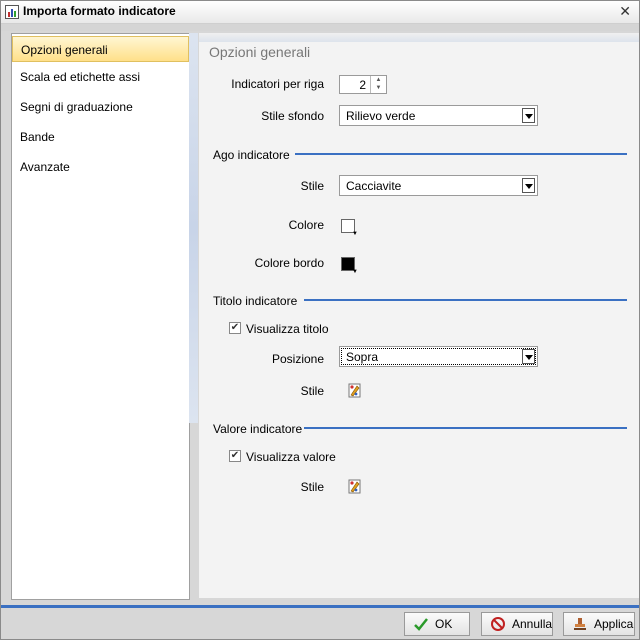 The width and height of the screenshot is (640, 640). What do you see at coordinates (312, 487) in the screenshot?
I see `value-style-label: Stile` at bounding box center [312, 487].